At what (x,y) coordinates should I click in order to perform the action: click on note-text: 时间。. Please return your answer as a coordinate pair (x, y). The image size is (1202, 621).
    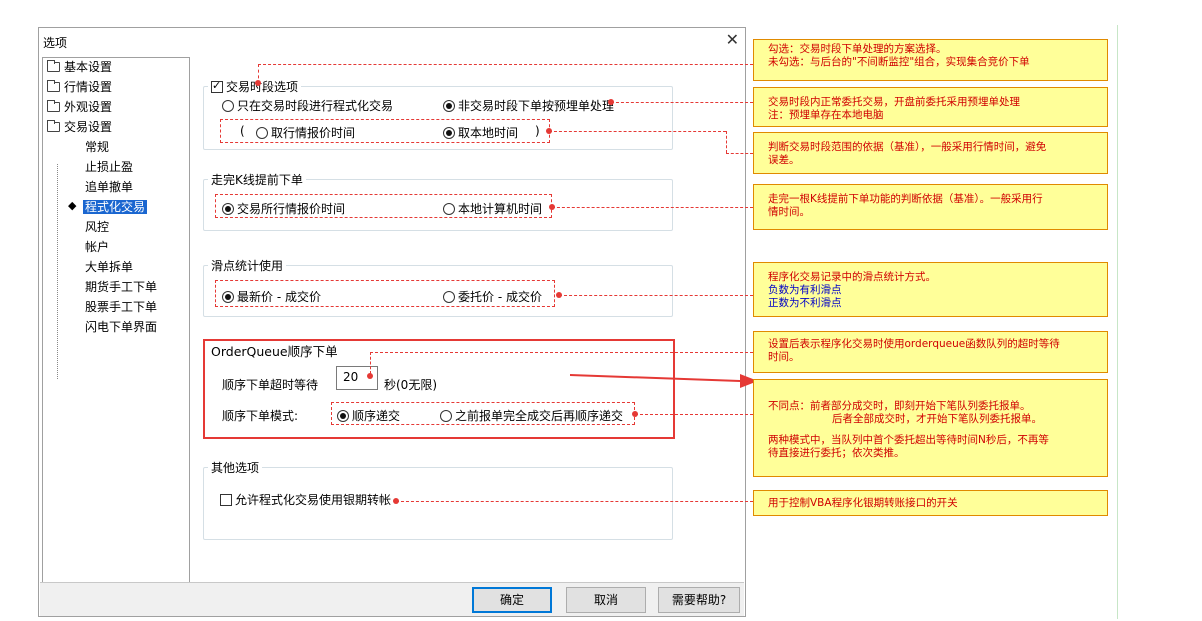
    Looking at the image, I should click on (784, 357).